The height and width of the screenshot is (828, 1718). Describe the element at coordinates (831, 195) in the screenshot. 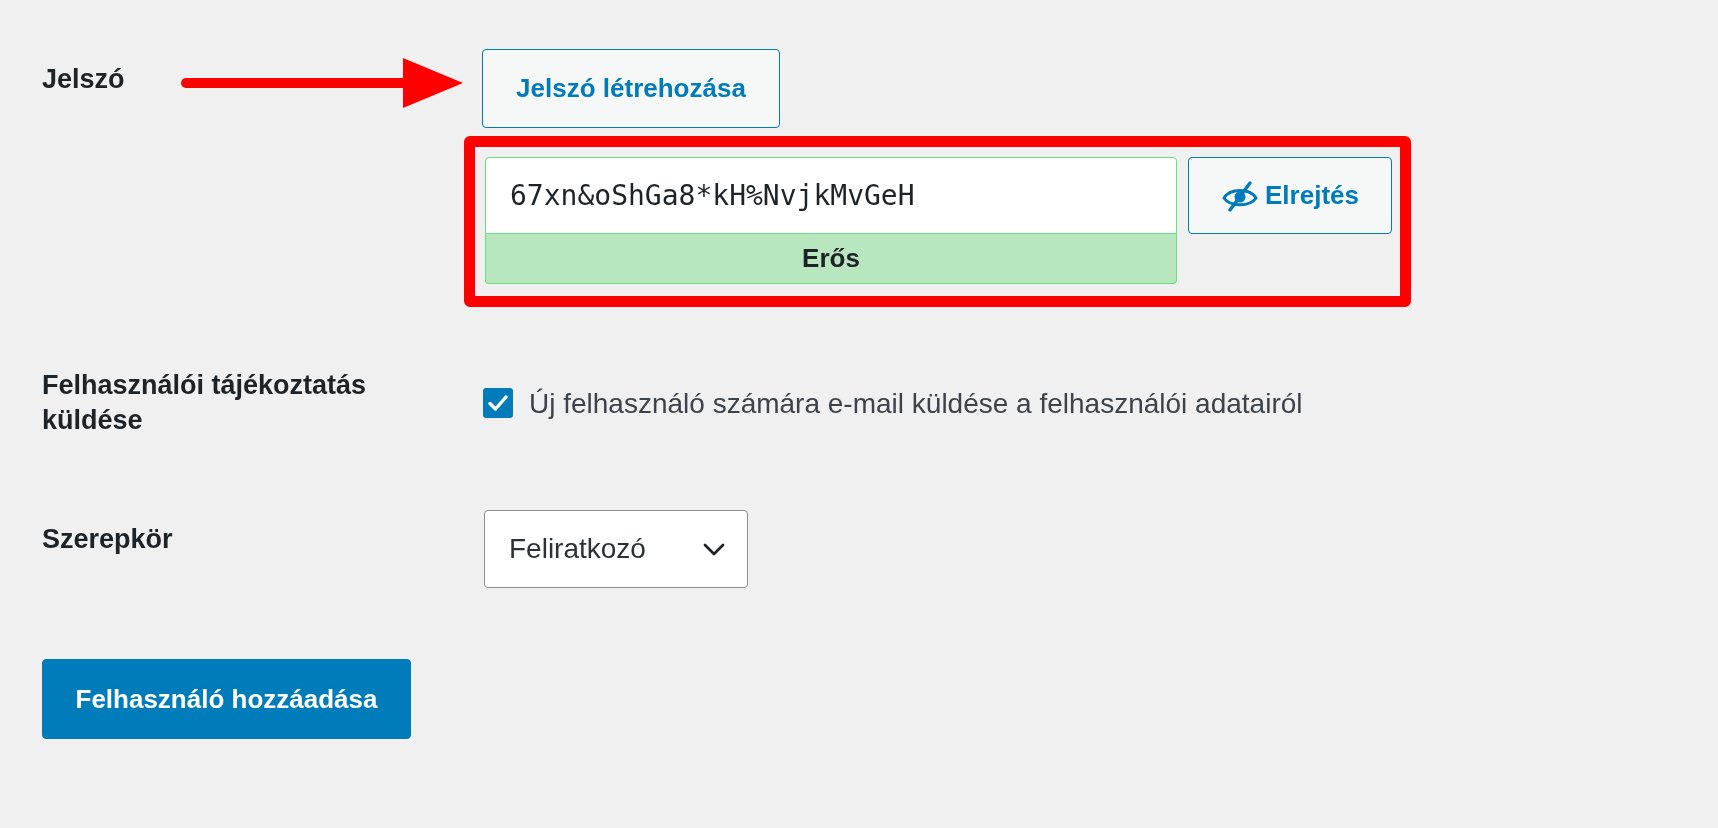

I see `password-field: 67xn&oShGa8*kH%NvjkMvGeH` at that location.